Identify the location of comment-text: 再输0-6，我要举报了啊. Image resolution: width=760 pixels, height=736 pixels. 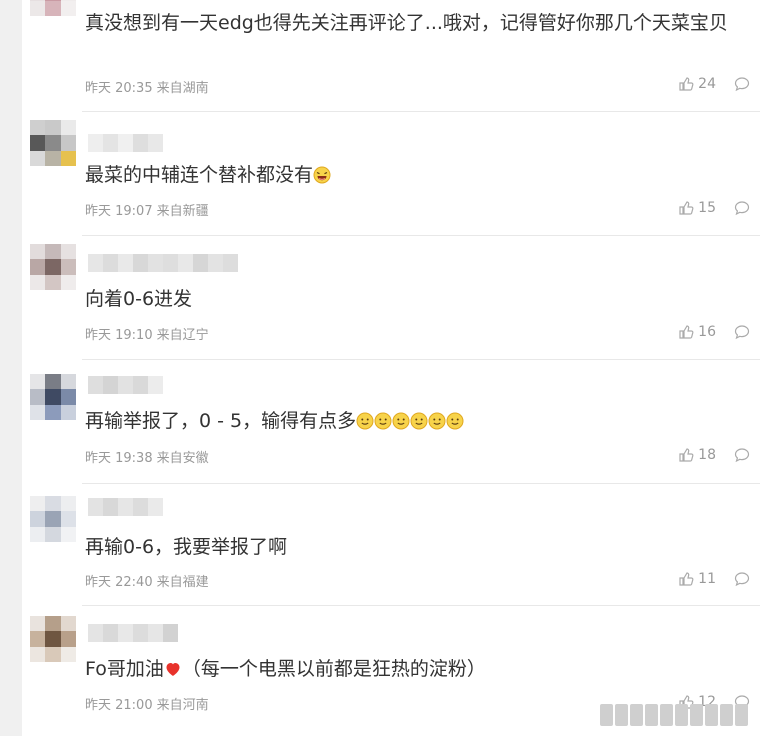
(186, 547).